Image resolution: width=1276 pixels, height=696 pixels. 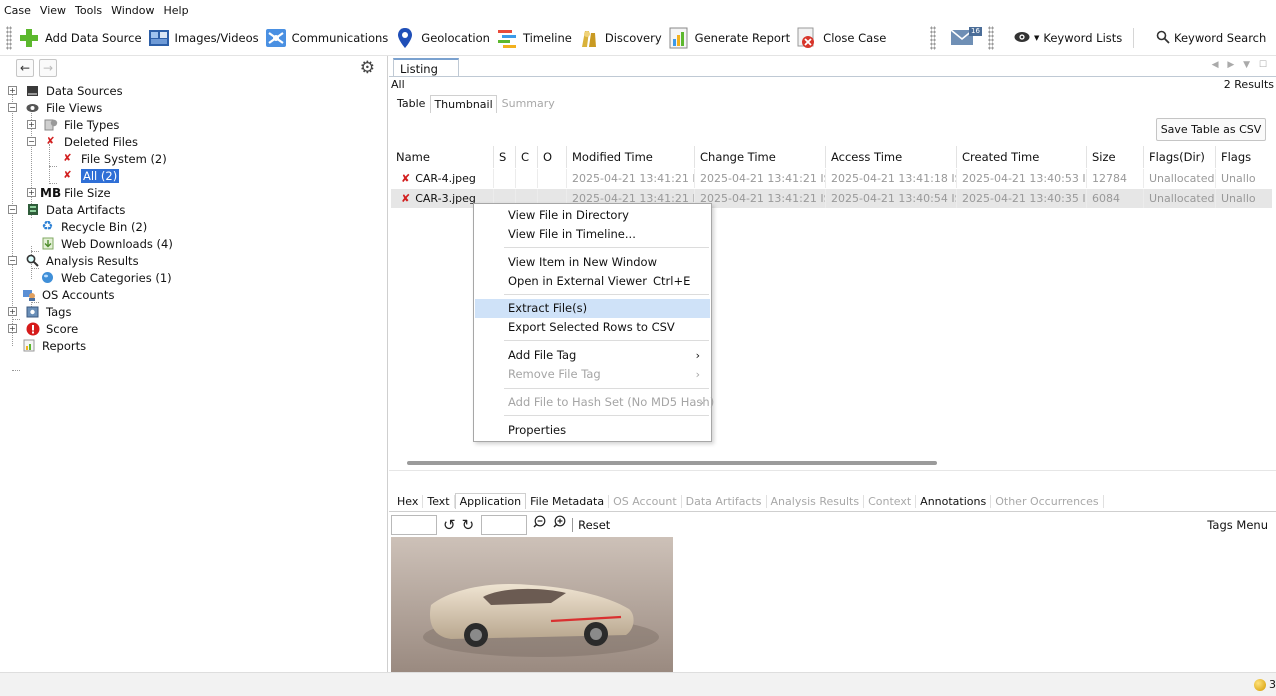 I want to click on menu-help: Help, so click(x=176, y=10).